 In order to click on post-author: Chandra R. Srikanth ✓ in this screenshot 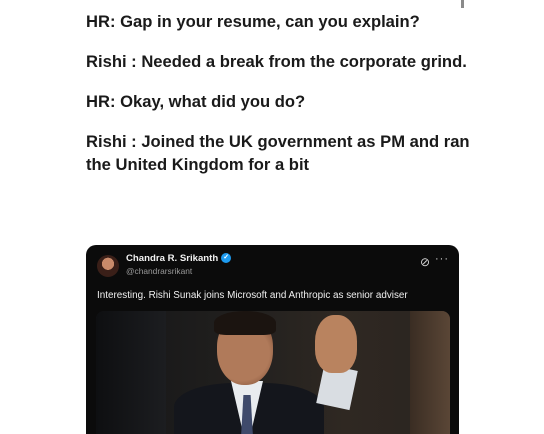, I will do `click(179, 258)`.